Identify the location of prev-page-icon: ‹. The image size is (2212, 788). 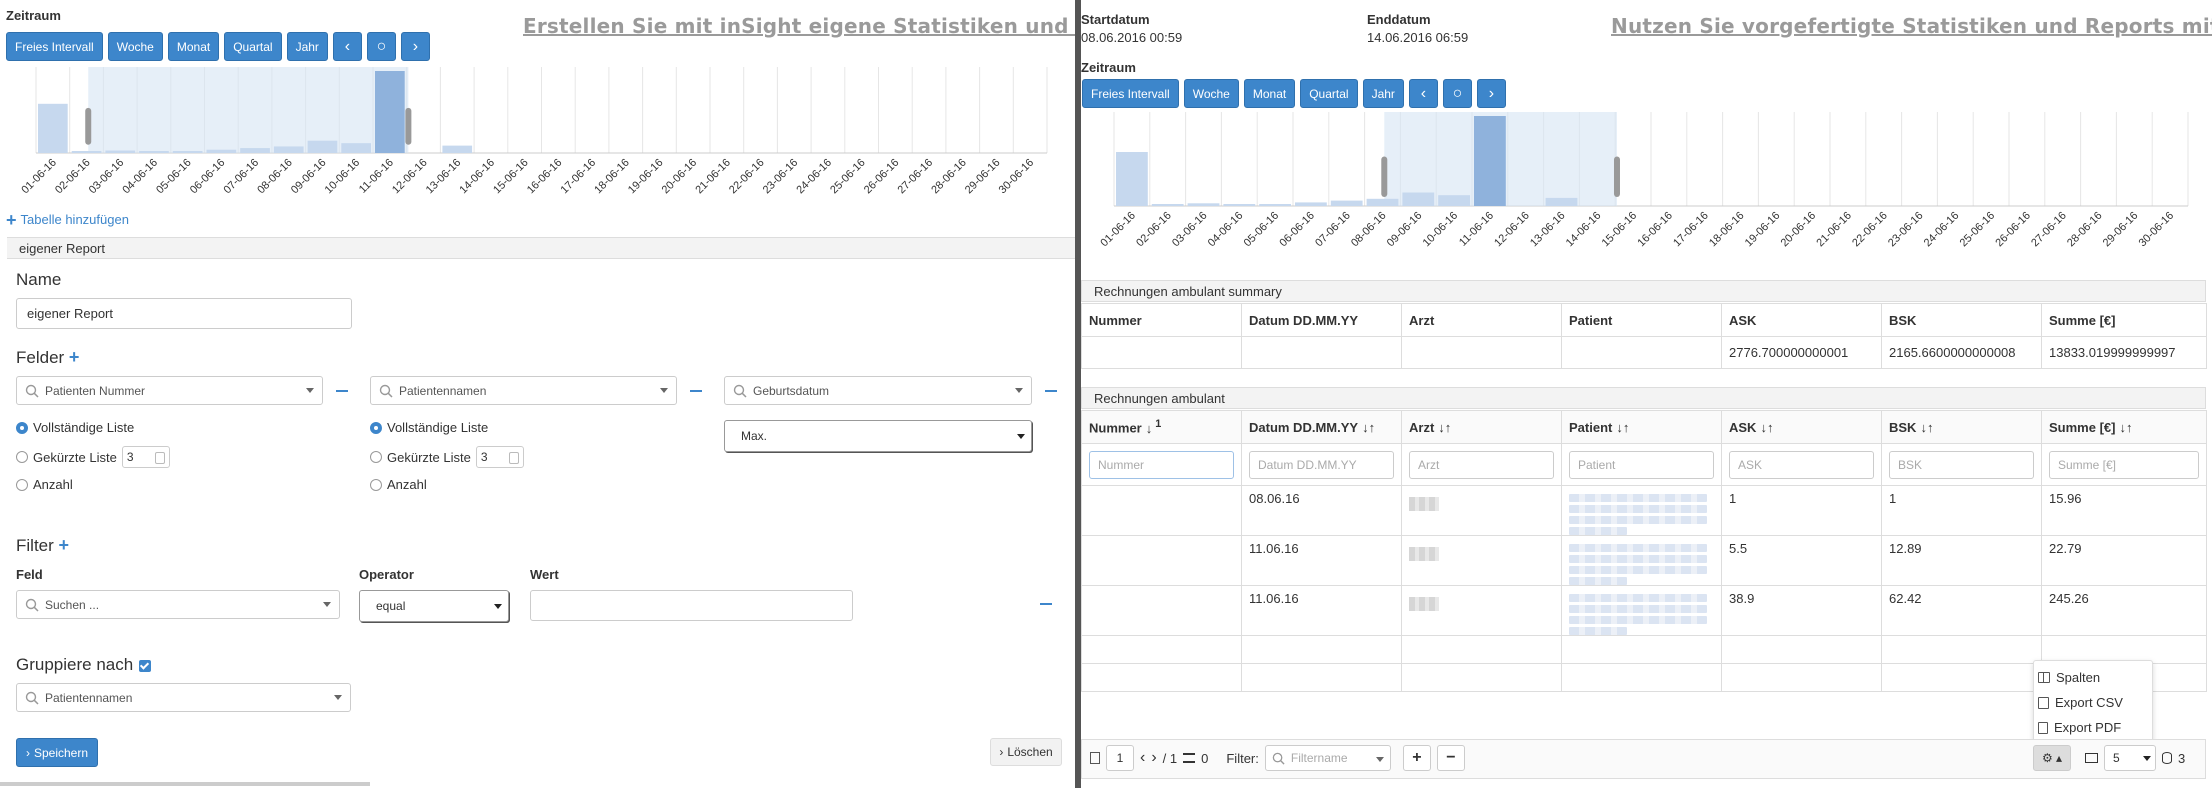
(1142, 758).